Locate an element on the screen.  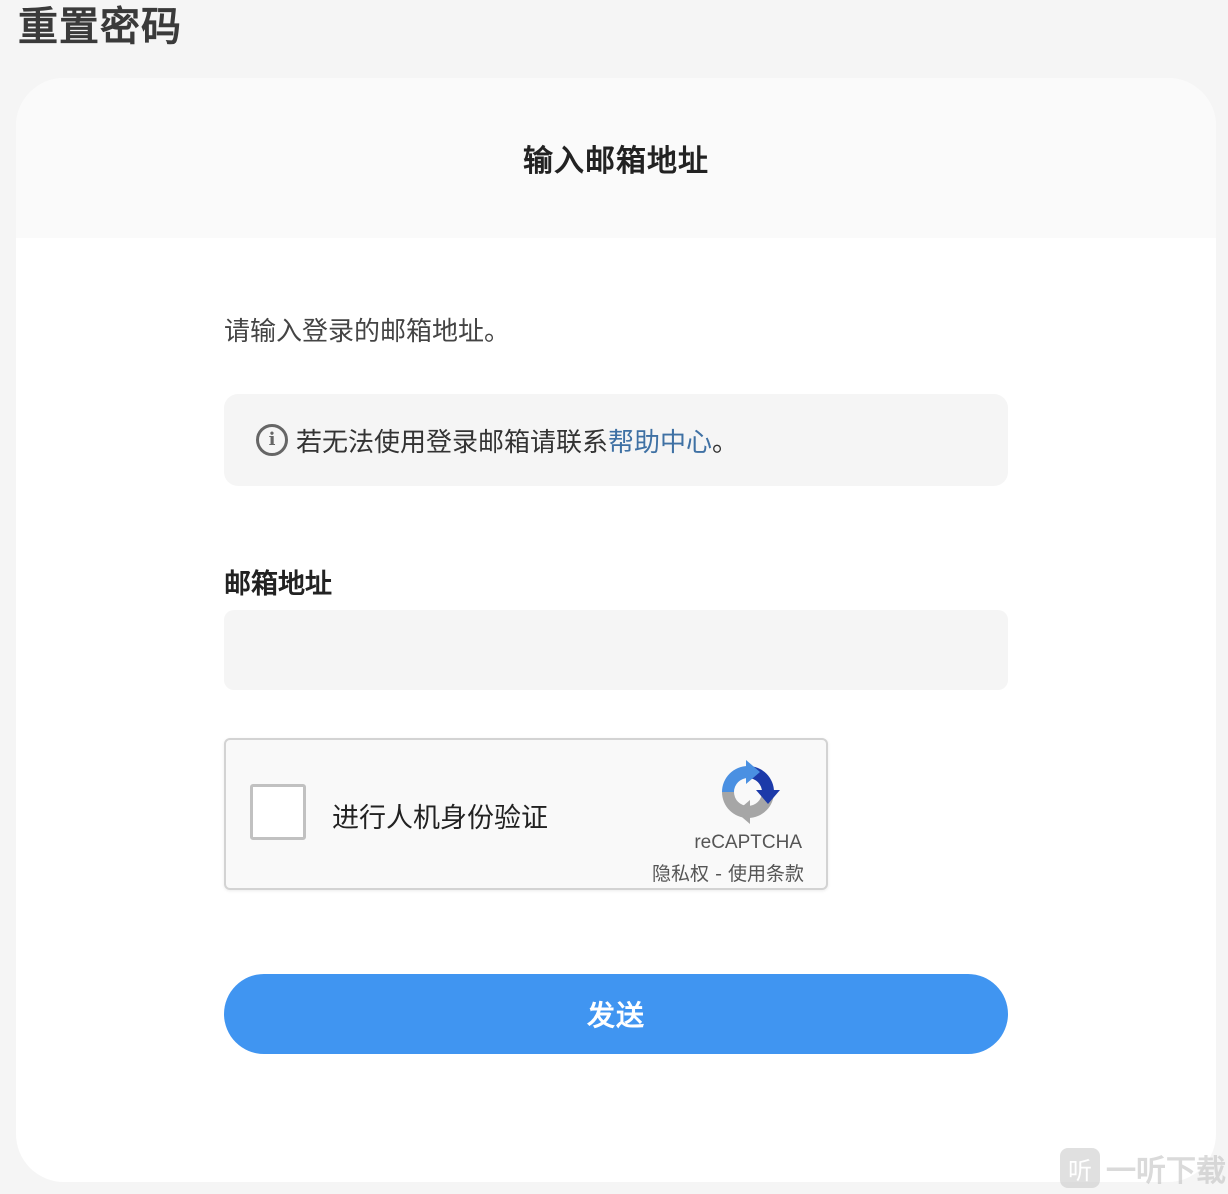
email-label: 邮箱地址 is located at coordinates (278, 584).